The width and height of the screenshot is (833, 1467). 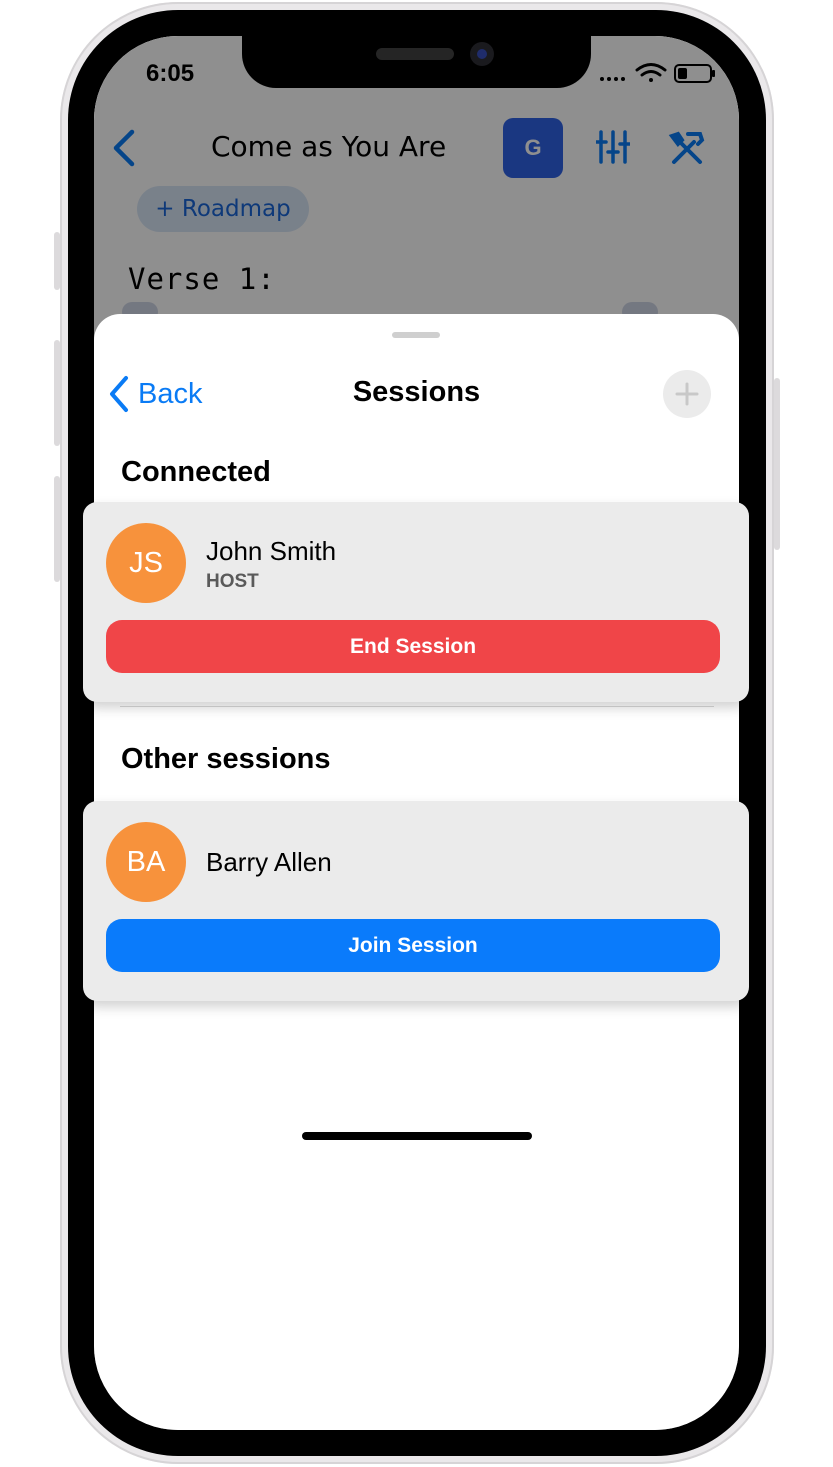 I want to click on session-card-other: BA Barry Allen Join Session, so click(x=416, y=901).